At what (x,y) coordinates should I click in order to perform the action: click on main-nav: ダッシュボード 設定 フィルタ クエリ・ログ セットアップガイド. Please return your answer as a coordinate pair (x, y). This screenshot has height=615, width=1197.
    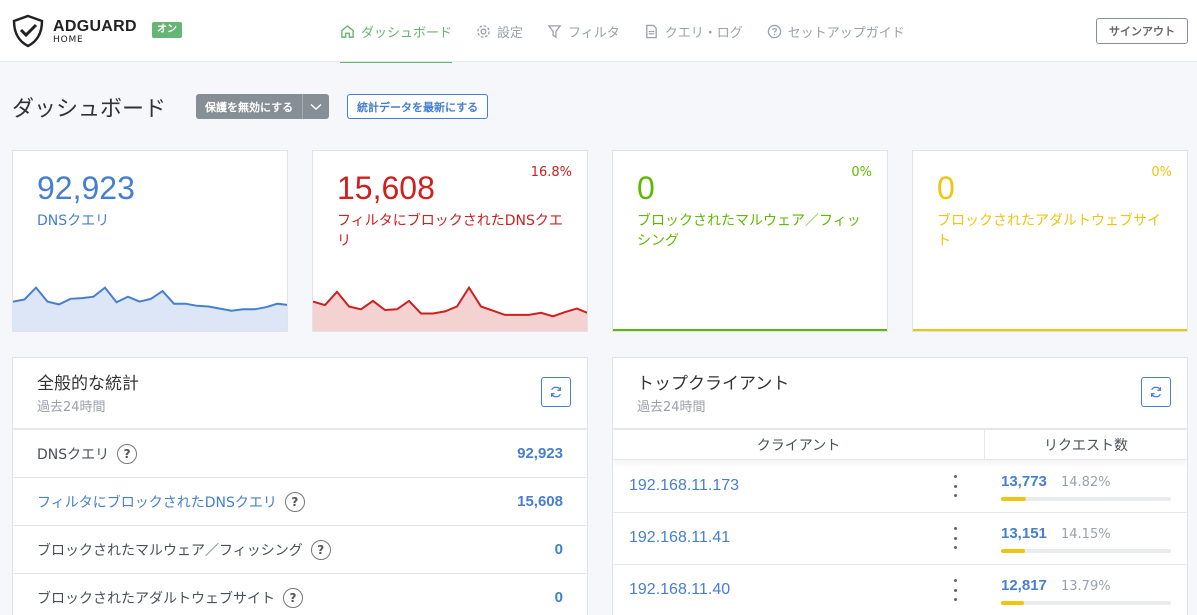
    Looking at the image, I should click on (634, 31).